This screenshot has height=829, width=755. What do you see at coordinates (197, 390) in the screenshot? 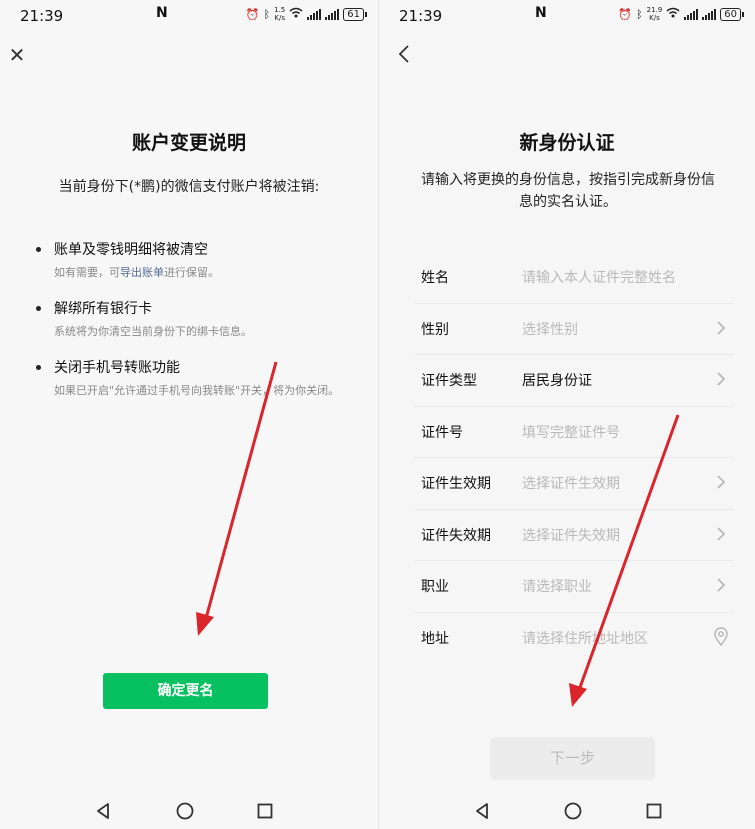
I see `list-item-desc: 如果已开启"允许通过手机号向我转账"开关，将为你关闭。` at bounding box center [197, 390].